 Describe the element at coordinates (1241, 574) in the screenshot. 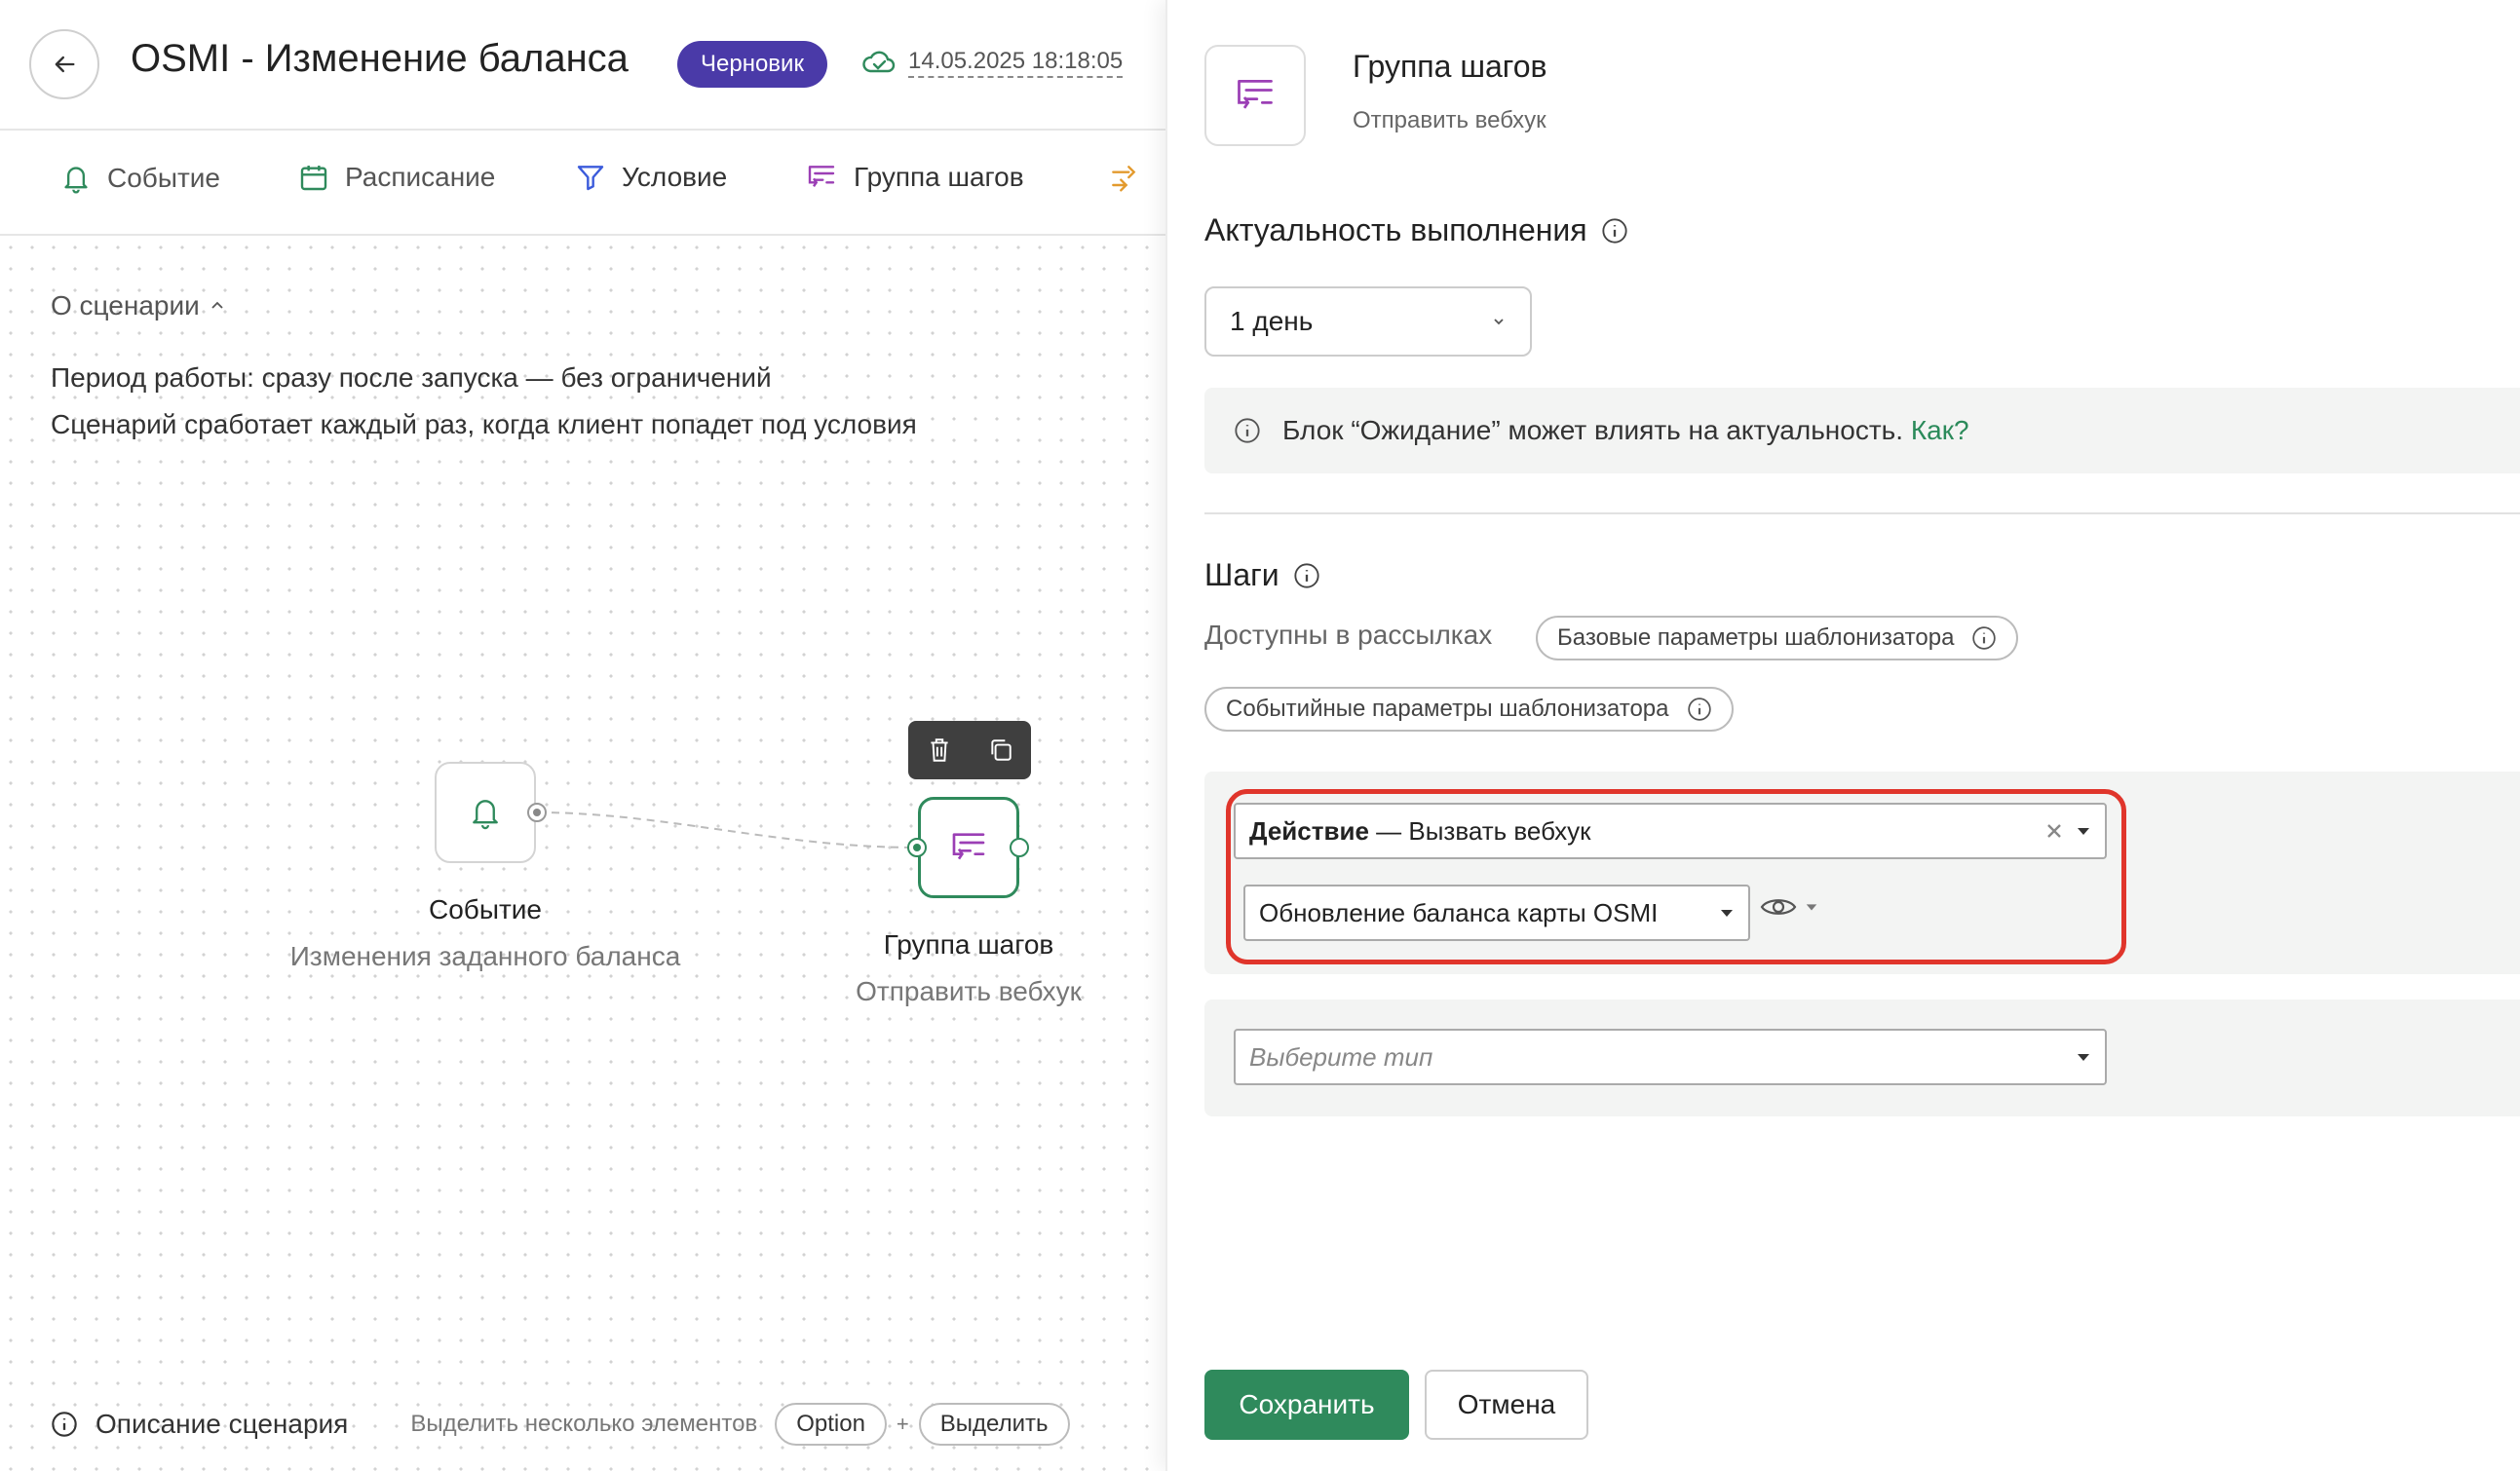

I see `steps-title: Шаги` at that location.